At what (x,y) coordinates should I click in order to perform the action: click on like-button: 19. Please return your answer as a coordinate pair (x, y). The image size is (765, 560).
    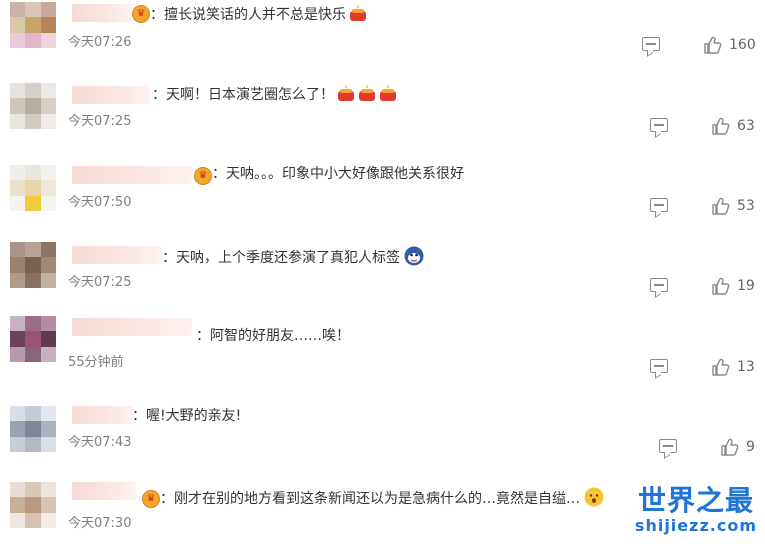
    Looking at the image, I should click on (733, 286).